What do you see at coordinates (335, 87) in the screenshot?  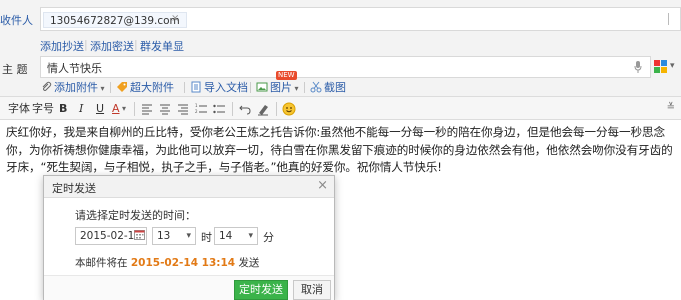 I see `screenshot-label: 截图` at bounding box center [335, 87].